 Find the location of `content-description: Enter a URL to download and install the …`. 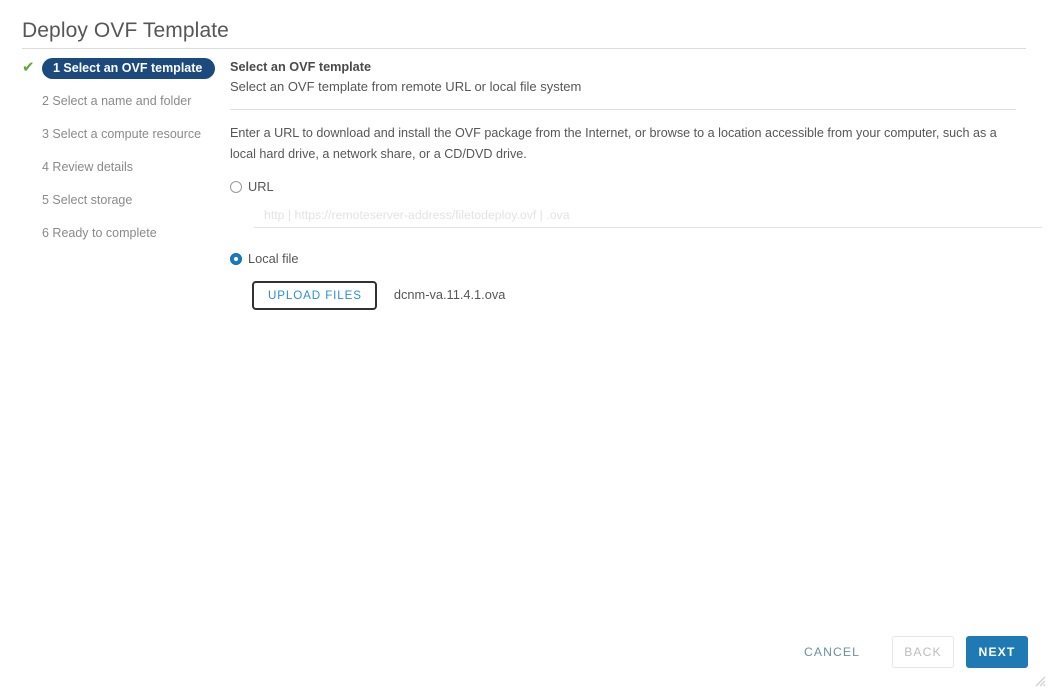

content-description: Enter a URL to download and install the … is located at coordinates (613, 143).